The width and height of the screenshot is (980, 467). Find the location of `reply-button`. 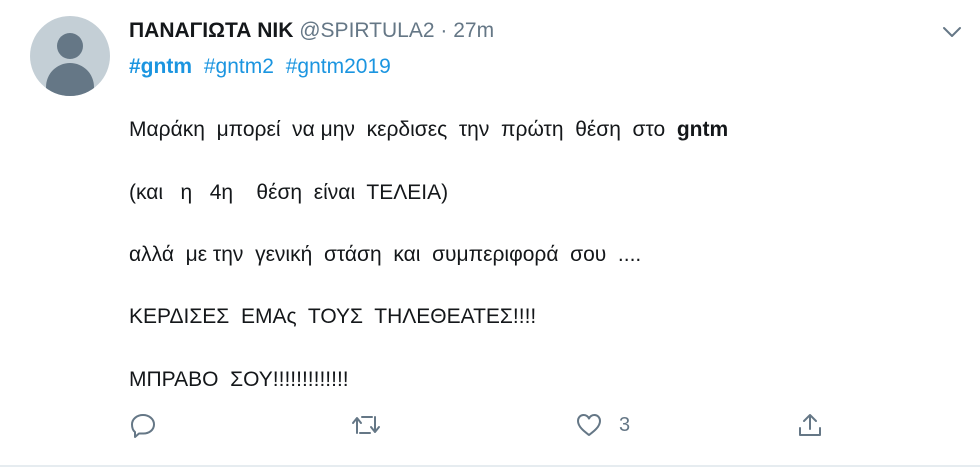

reply-button is located at coordinates (143, 425).